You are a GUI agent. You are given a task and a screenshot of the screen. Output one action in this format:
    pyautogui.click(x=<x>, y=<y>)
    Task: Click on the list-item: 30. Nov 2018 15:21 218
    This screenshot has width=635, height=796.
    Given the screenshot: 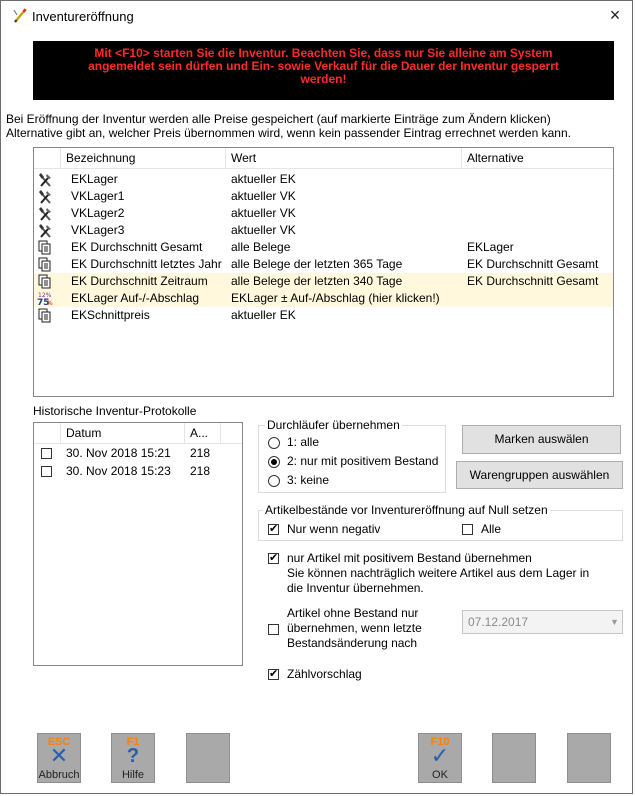 What is the action you would take?
    pyautogui.click(x=138, y=453)
    